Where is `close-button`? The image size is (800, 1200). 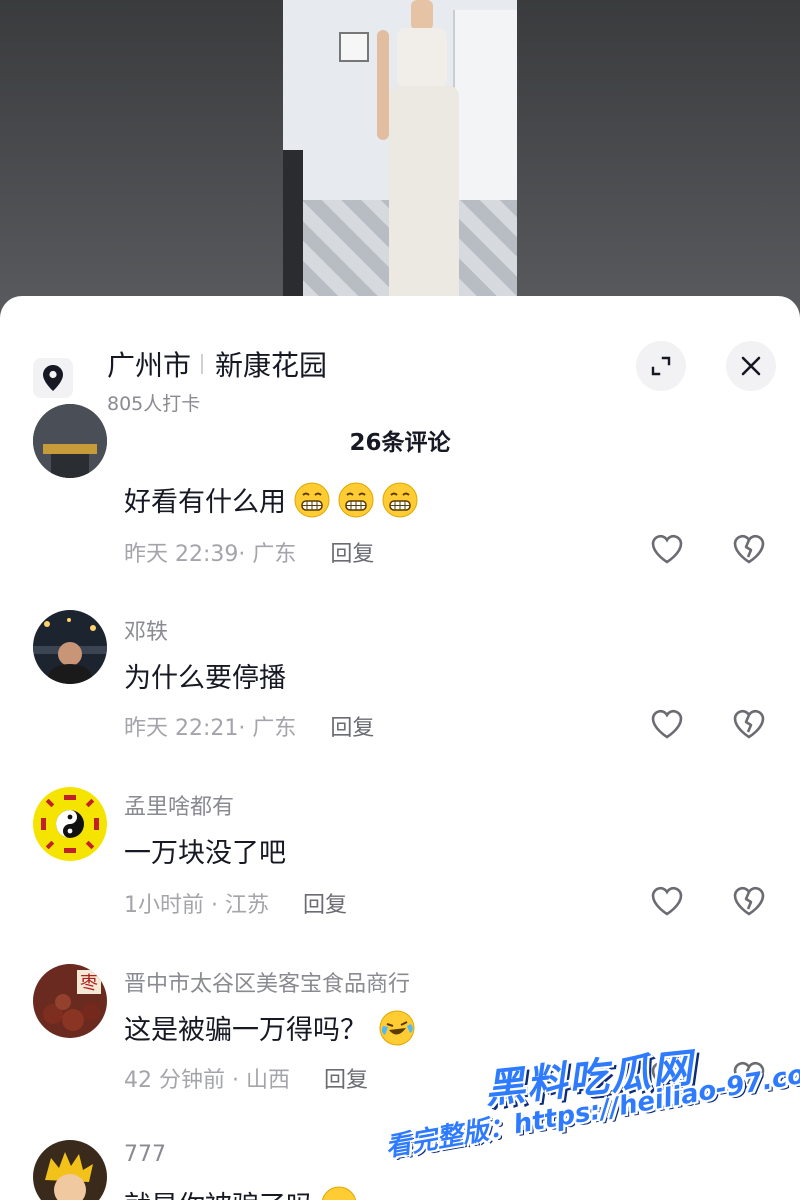
close-button is located at coordinates (751, 366).